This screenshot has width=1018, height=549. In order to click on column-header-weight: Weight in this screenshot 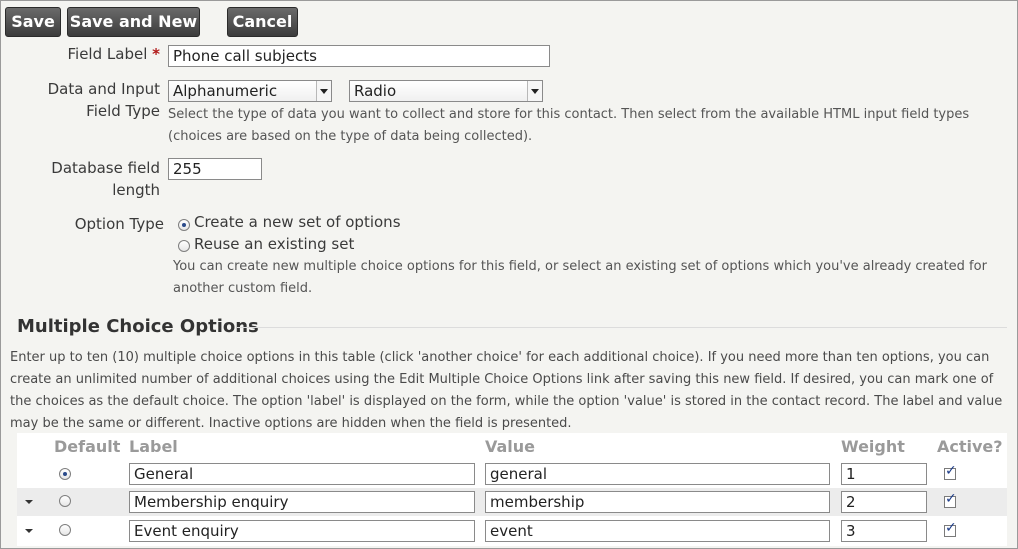, I will do `click(873, 446)`.